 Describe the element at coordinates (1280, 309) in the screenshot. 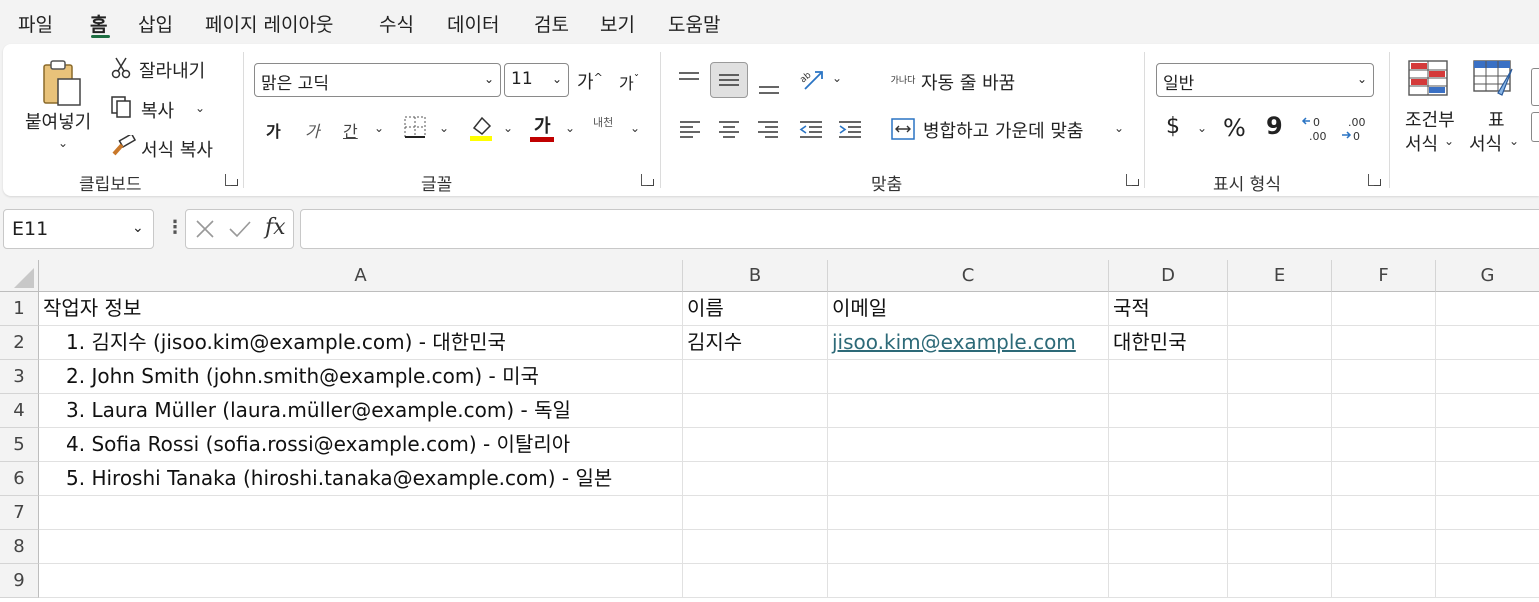

I see `cell-e1` at that location.